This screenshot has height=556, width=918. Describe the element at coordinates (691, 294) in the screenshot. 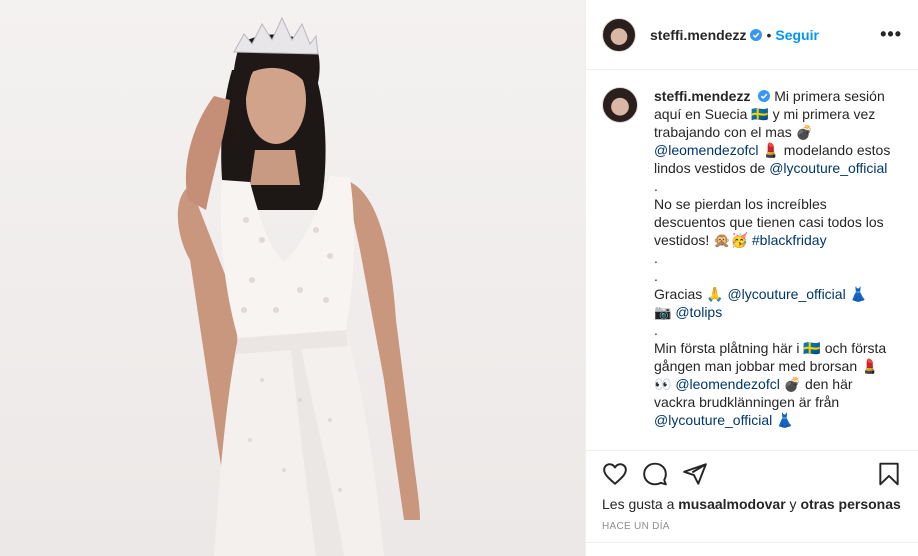

I see `caption-line: Gracias 🙏` at that location.